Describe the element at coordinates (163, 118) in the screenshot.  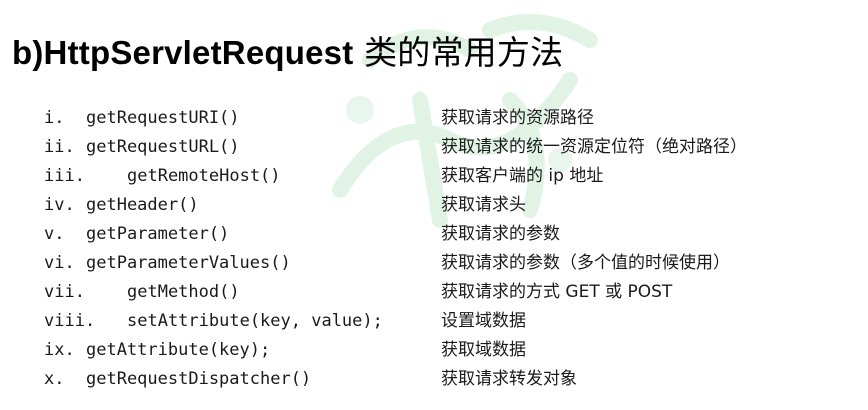
I see `method-signature: getRequestURI()` at that location.